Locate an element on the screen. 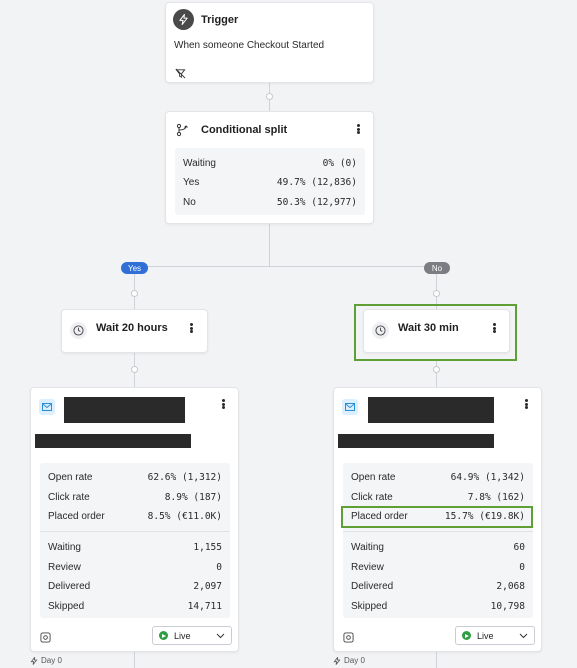 The width and height of the screenshot is (577, 668). wait-30-min-card: Wait 30 min is located at coordinates (436, 331).